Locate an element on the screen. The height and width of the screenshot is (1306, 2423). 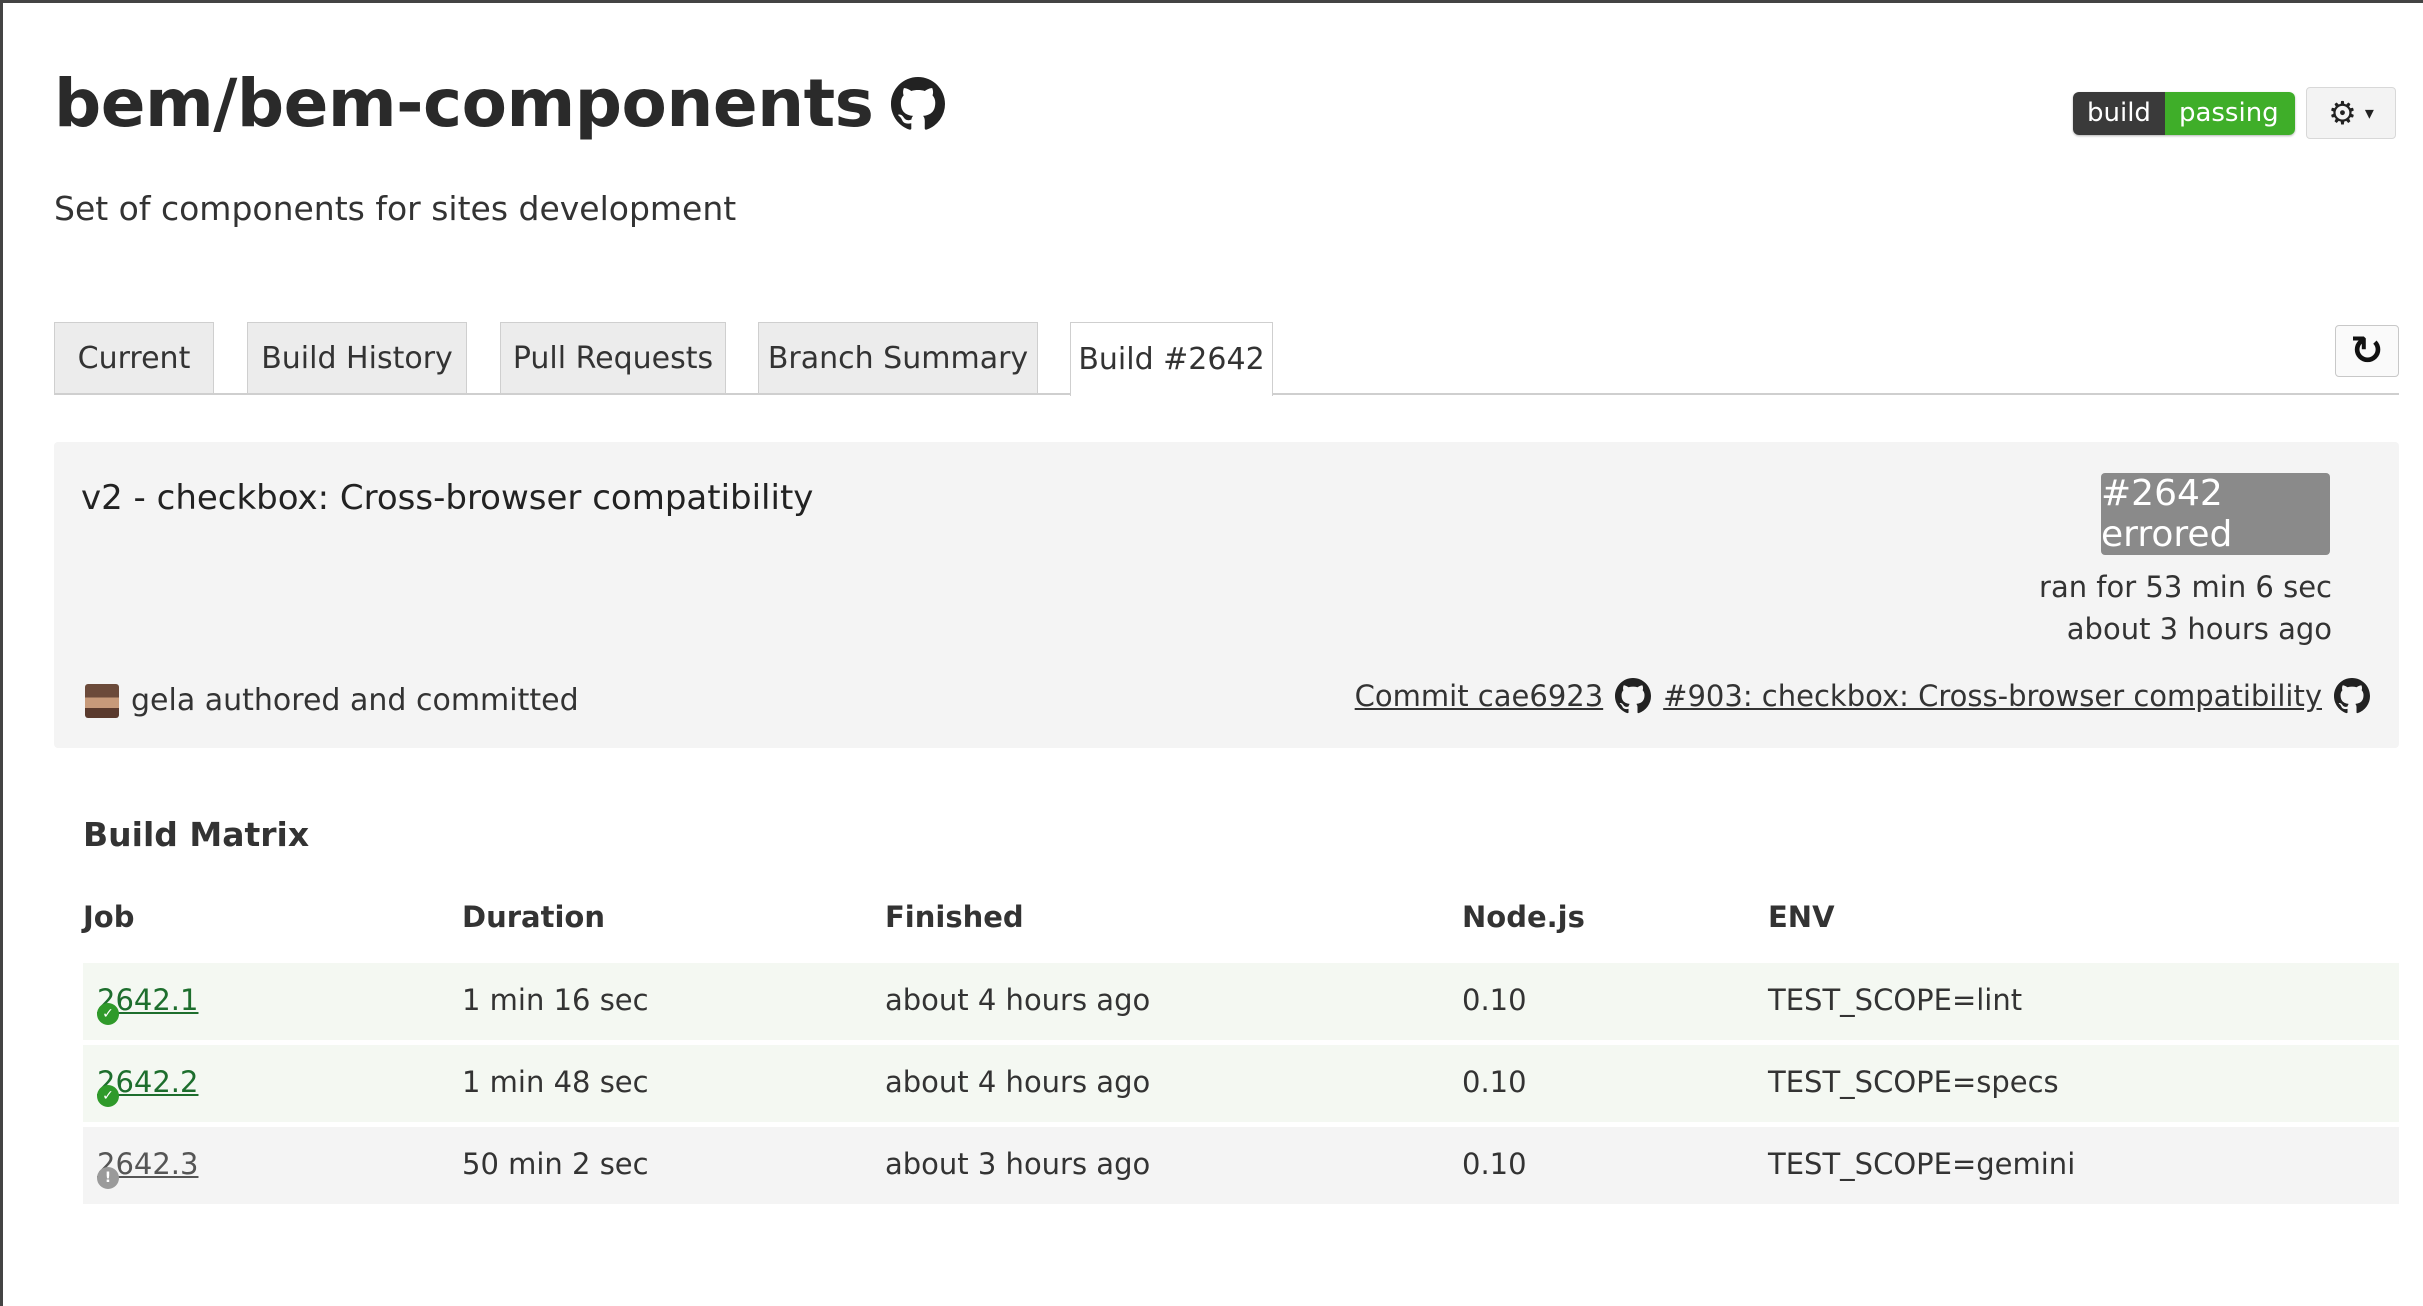
tab-branch-summary: Branch Summary is located at coordinates (898, 357).